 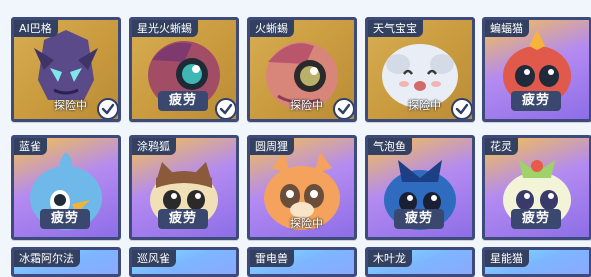 What do you see at coordinates (165, 28) in the screenshot?
I see `pet-name: 星光火蜥蜴` at bounding box center [165, 28].